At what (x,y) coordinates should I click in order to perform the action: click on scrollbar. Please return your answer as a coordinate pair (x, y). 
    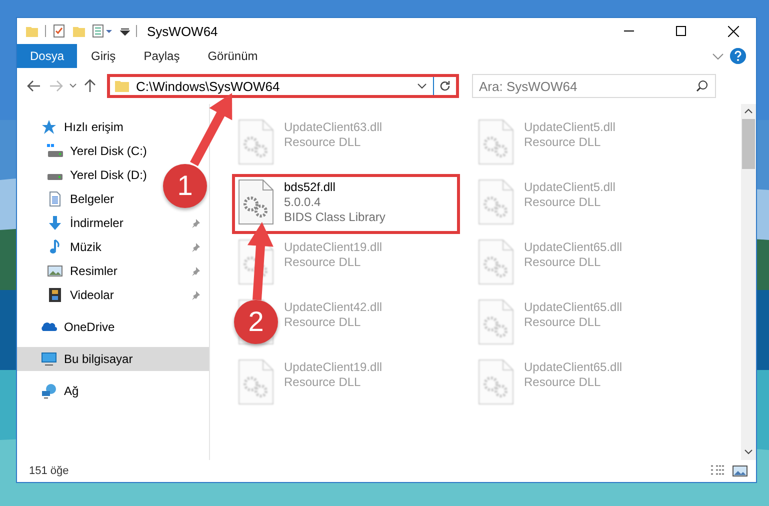
    Looking at the image, I should click on (748, 282).